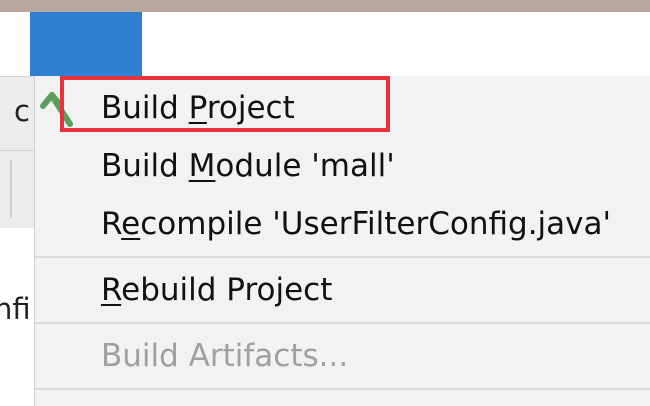  What do you see at coordinates (36, 69) in the screenshot?
I see `menu-item-partial-left: r` at bounding box center [36, 69].